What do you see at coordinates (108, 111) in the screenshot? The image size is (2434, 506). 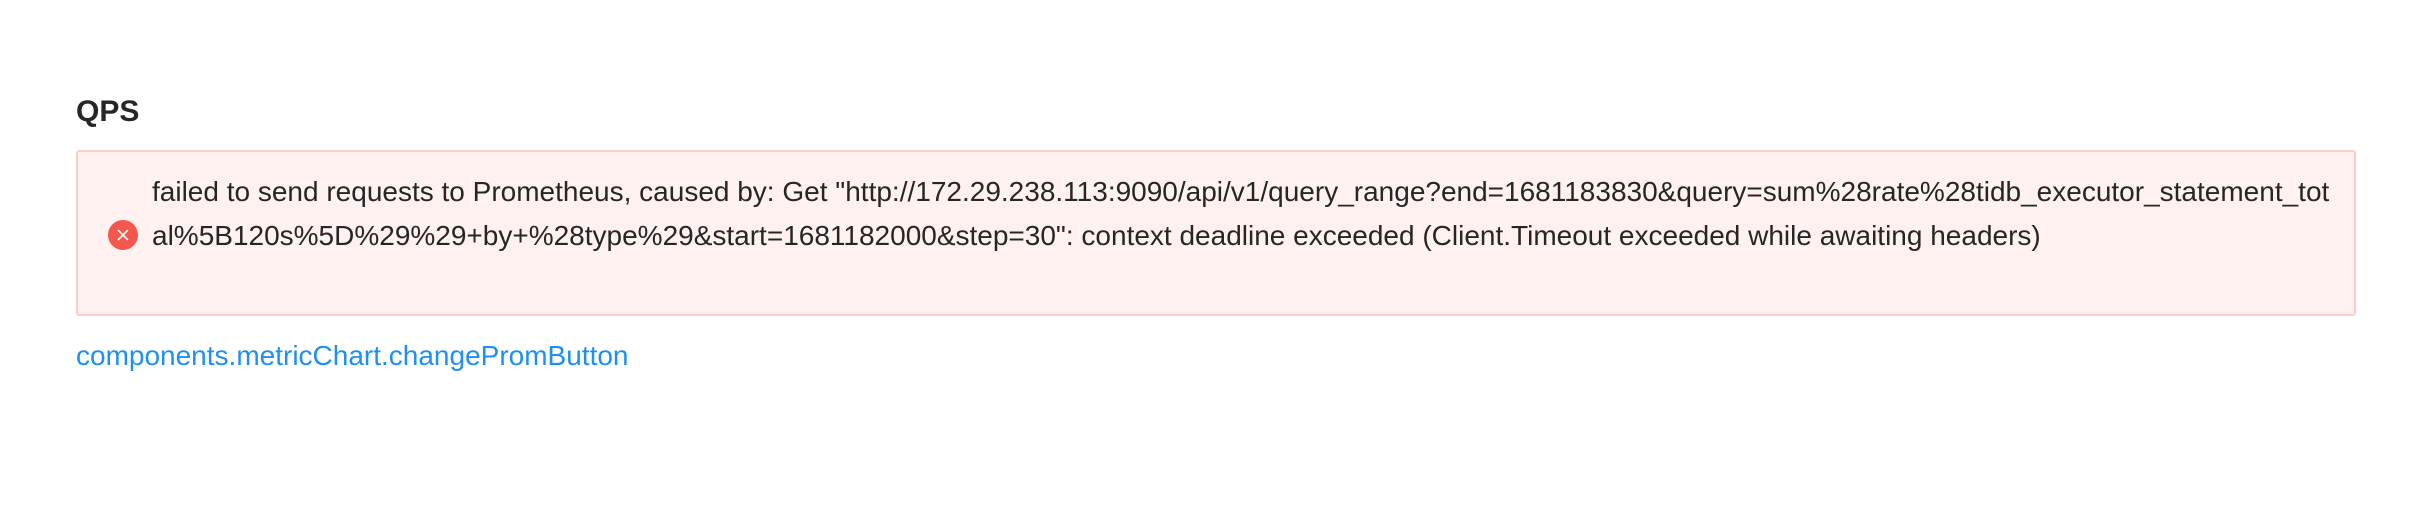 I see `chart-title: QPS` at bounding box center [108, 111].